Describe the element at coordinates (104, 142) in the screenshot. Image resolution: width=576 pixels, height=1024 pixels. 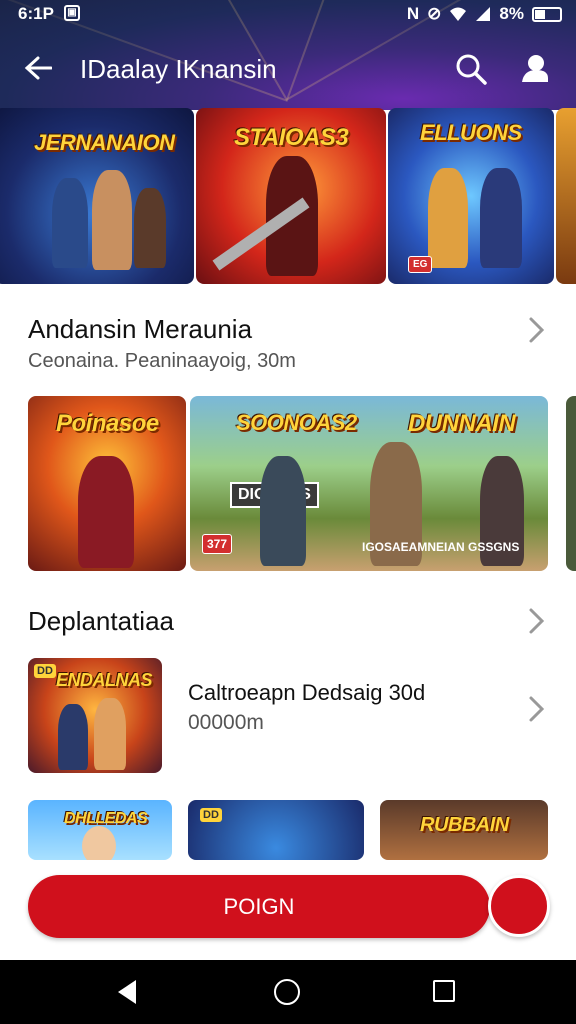
I see `game-card-title: JERNANAION` at that location.